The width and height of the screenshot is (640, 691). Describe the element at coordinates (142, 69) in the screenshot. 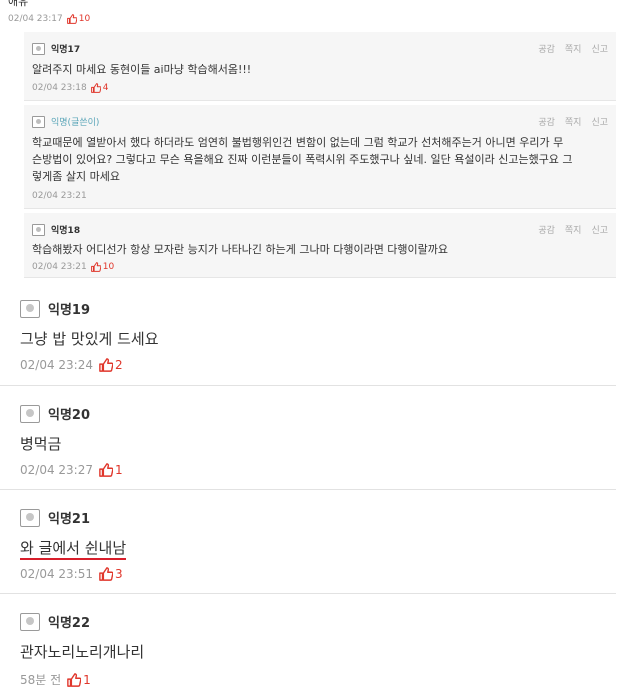

I see `reply-text-line: 알려주지 마세요 동현이들 ai마냥 학습해서옴!!!` at that location.